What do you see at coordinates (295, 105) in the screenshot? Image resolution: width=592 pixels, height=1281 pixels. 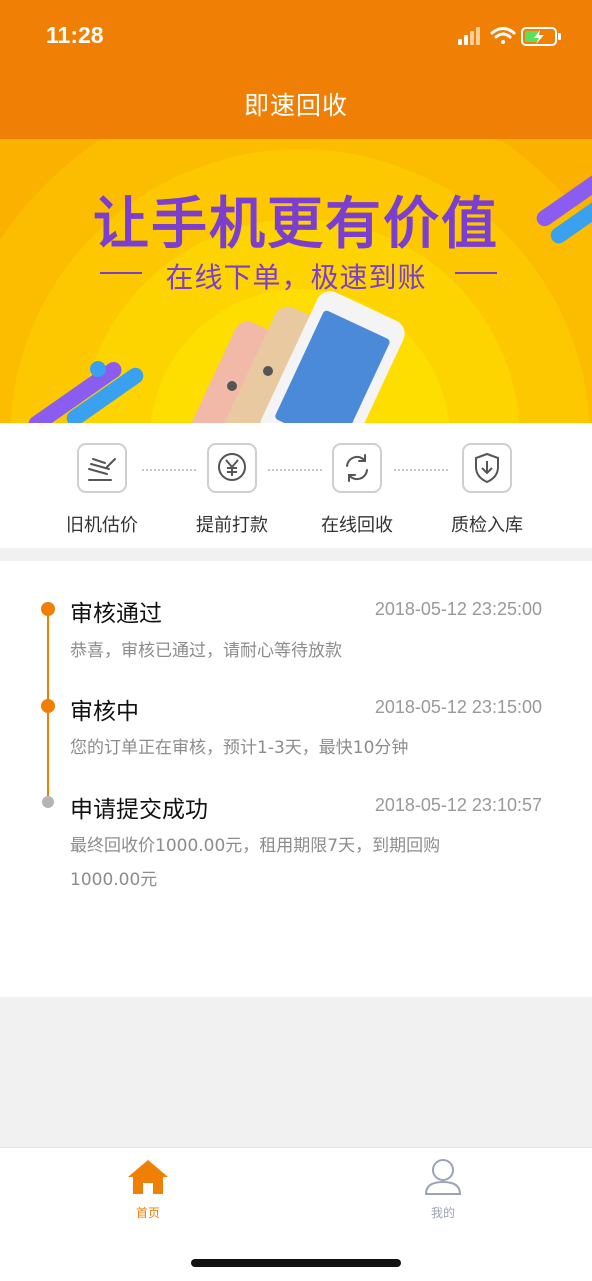 I see `page-title: 即速回收` at bounding box center [295, 105].